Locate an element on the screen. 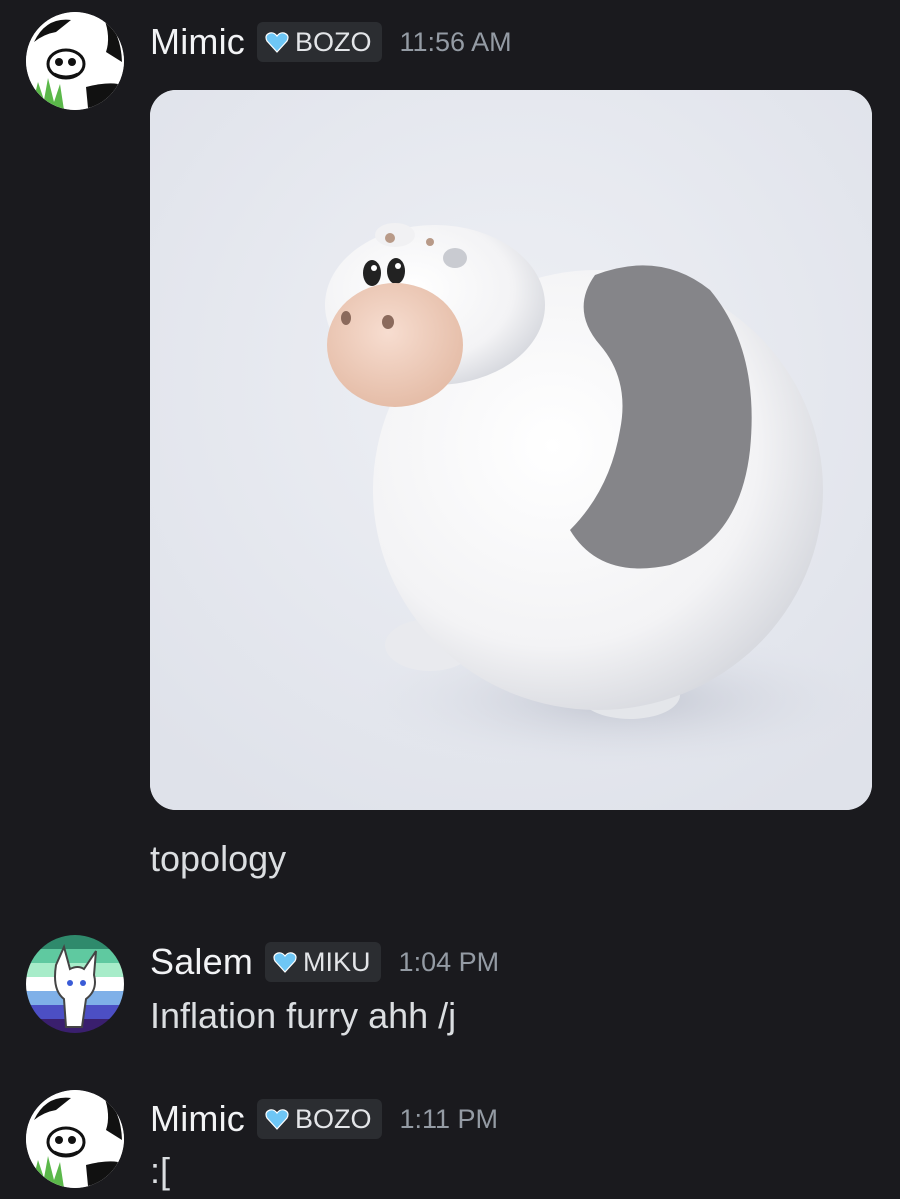 This screenshot has width=900, height=1199. message-header: Mimic BOZO 1:11 PM is located at coordinates (324, 1119).